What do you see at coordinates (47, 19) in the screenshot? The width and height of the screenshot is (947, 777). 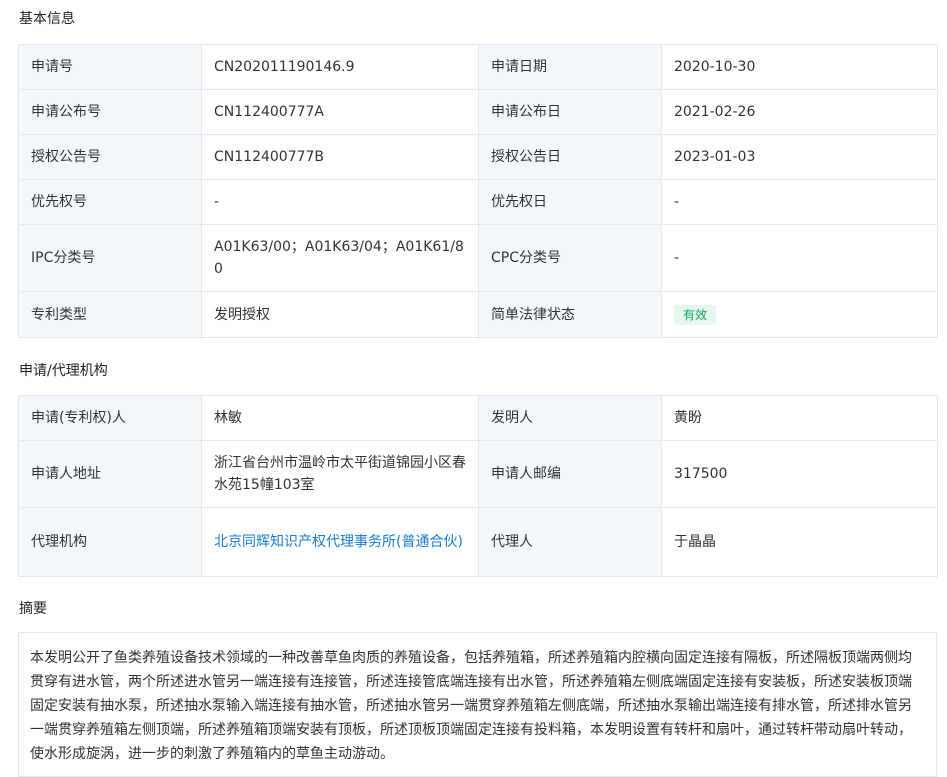 I see `basic-info-title: 基本信息` at bounding box center [47, 19].